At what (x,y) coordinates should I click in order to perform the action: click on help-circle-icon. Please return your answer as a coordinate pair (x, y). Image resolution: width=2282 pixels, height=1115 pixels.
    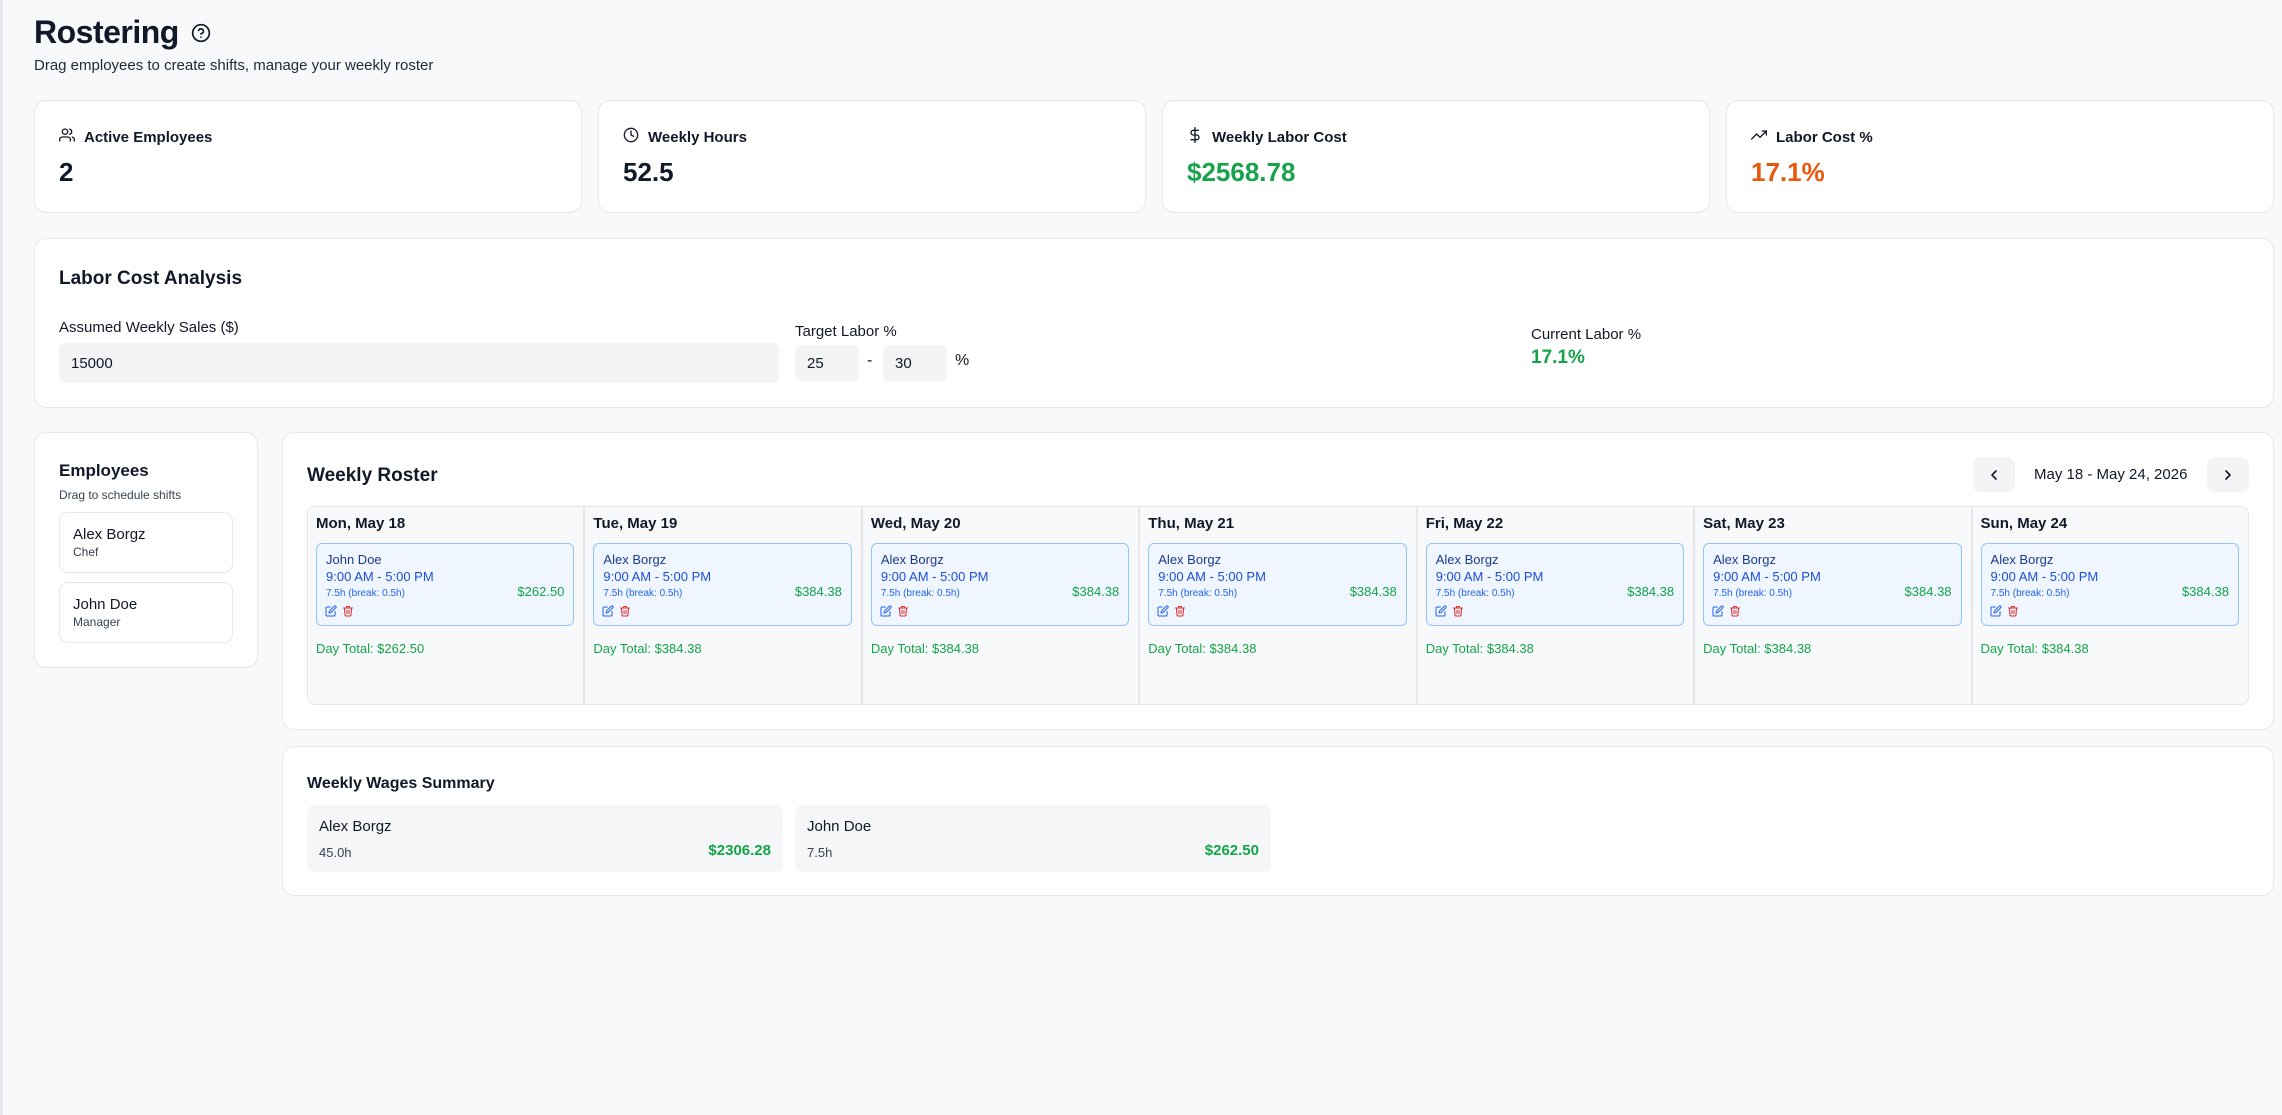
    Looking at the image, I should click on (201, 33).